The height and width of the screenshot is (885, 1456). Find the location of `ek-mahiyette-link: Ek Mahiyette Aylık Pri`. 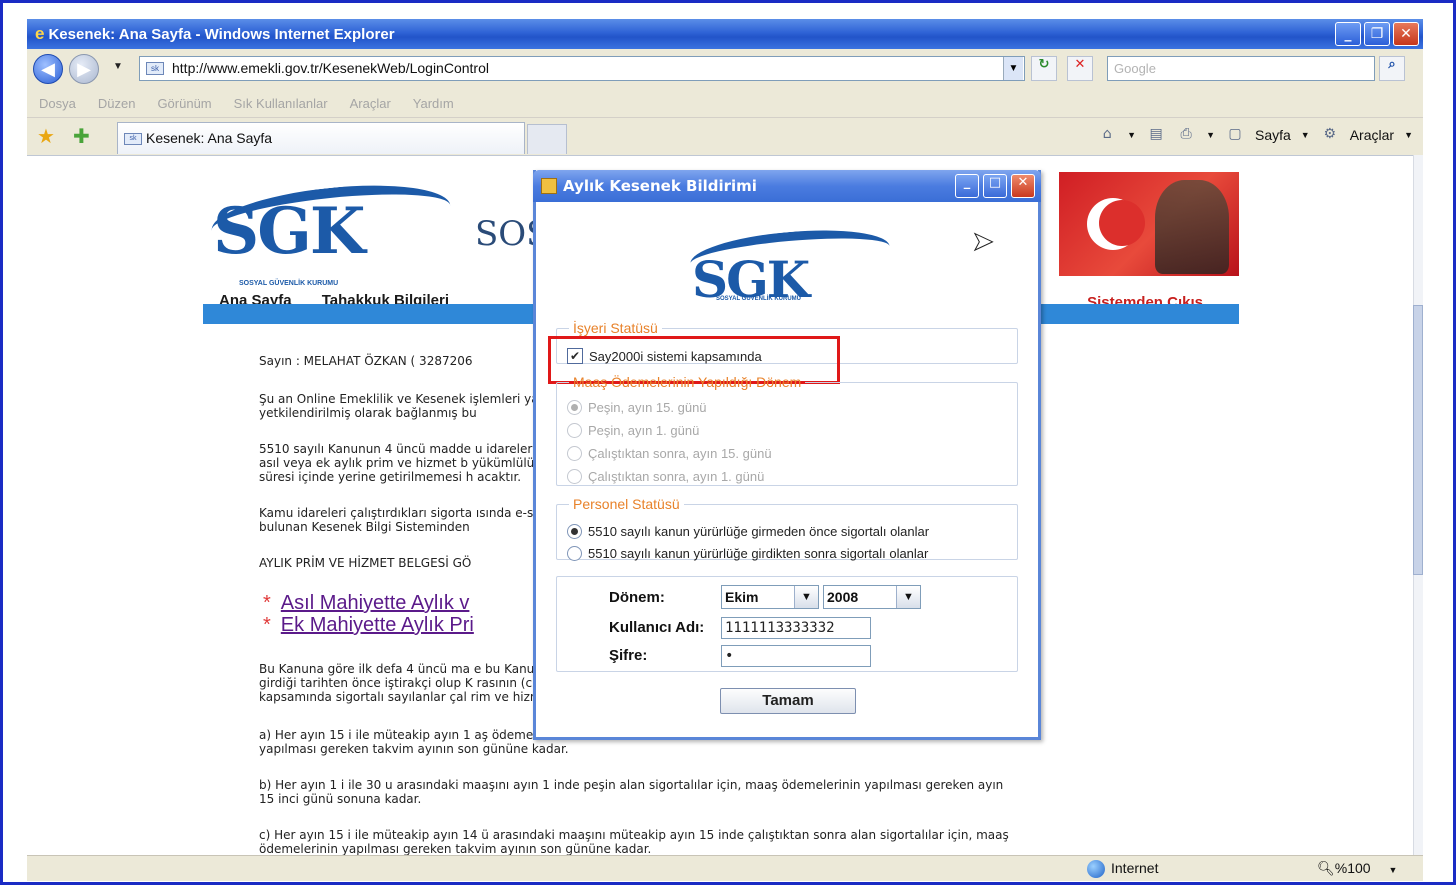

ek-mahiyette-link: Ek Mahiyette Aylık Pri is located at coordinates (368, 625).